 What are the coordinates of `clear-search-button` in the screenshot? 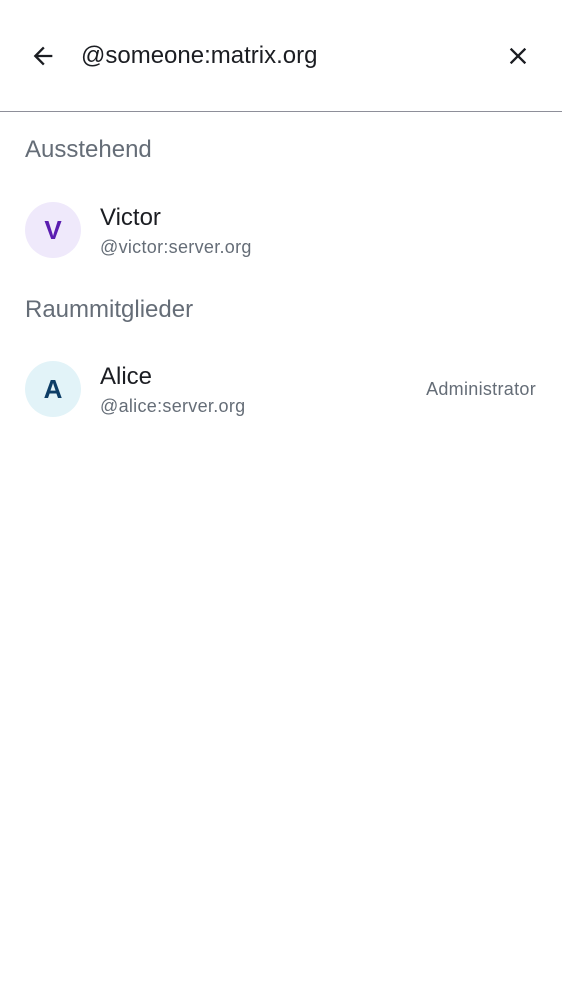 It's located at (518, 56).